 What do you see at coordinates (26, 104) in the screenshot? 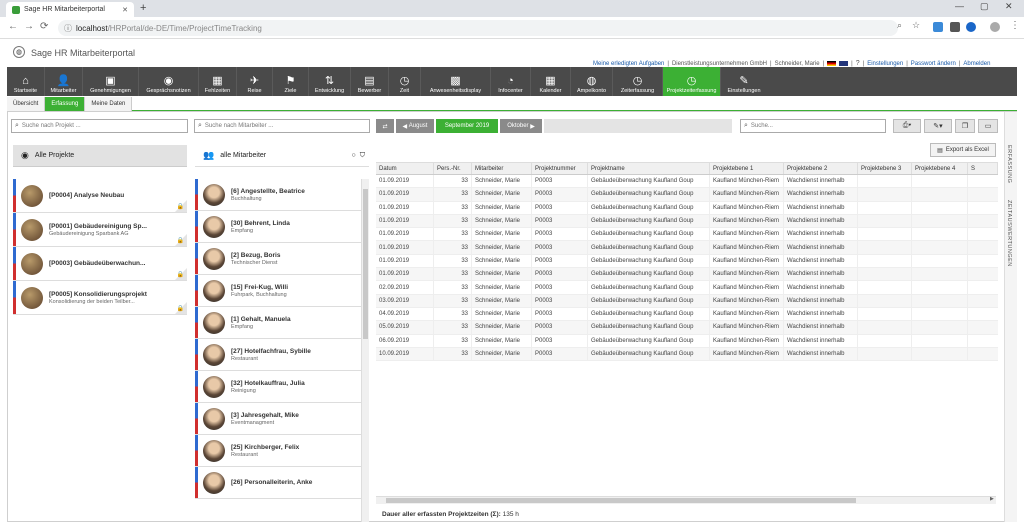
I see `tab-uebersicht: Übersicht` at bounding box center [26, 104].